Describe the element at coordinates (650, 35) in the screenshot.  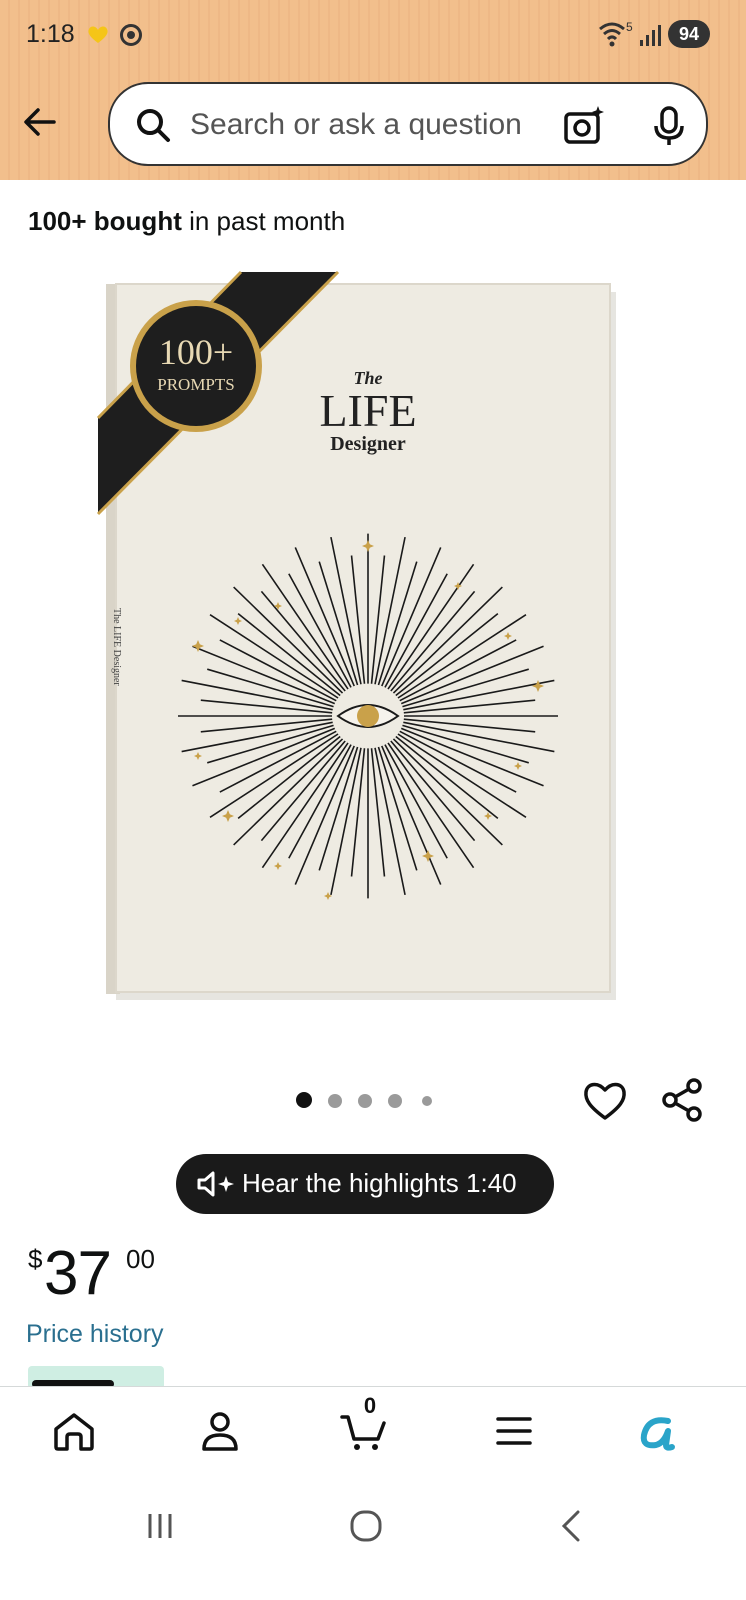
I see `signal-icon` at that location.